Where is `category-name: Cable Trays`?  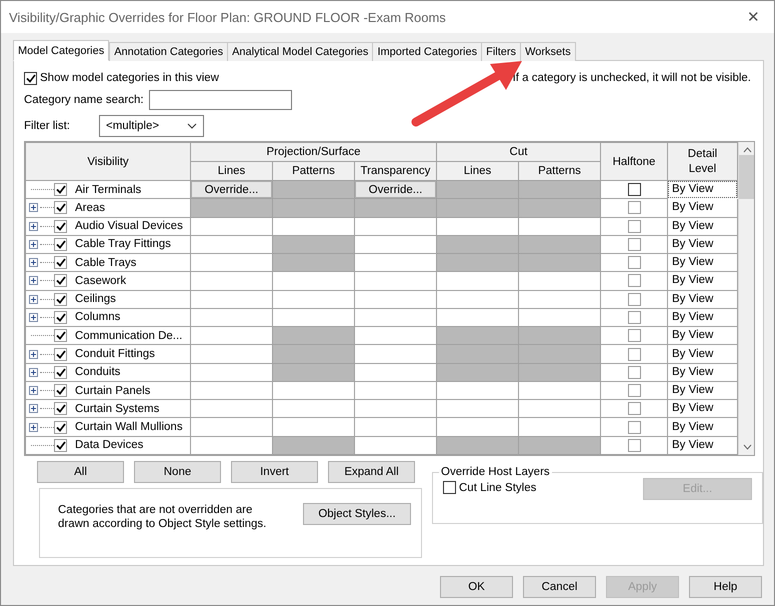
category-name: Cable Trays is located at coordinates (105, 262).